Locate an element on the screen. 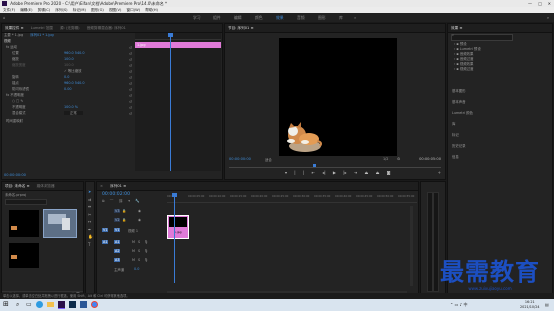 The width and height of the screenshot is (554, 311). project-thumbnail-sequence is located at coordinates (24, 223).